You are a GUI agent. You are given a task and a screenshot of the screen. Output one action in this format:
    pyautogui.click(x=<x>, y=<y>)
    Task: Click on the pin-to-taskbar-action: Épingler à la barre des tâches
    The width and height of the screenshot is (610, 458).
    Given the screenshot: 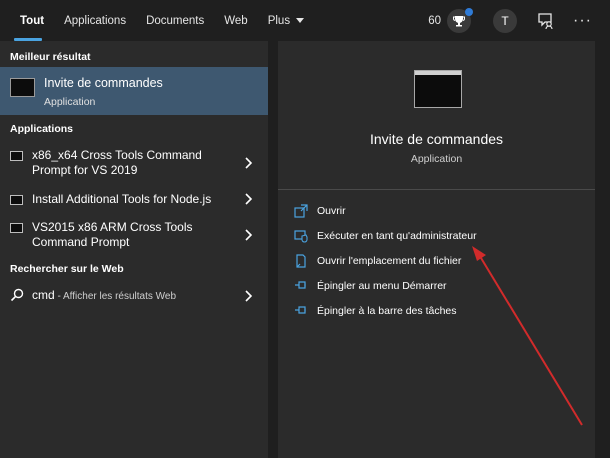 What is the action you would take?
    pyautogui.click(x=436, y=312)
    